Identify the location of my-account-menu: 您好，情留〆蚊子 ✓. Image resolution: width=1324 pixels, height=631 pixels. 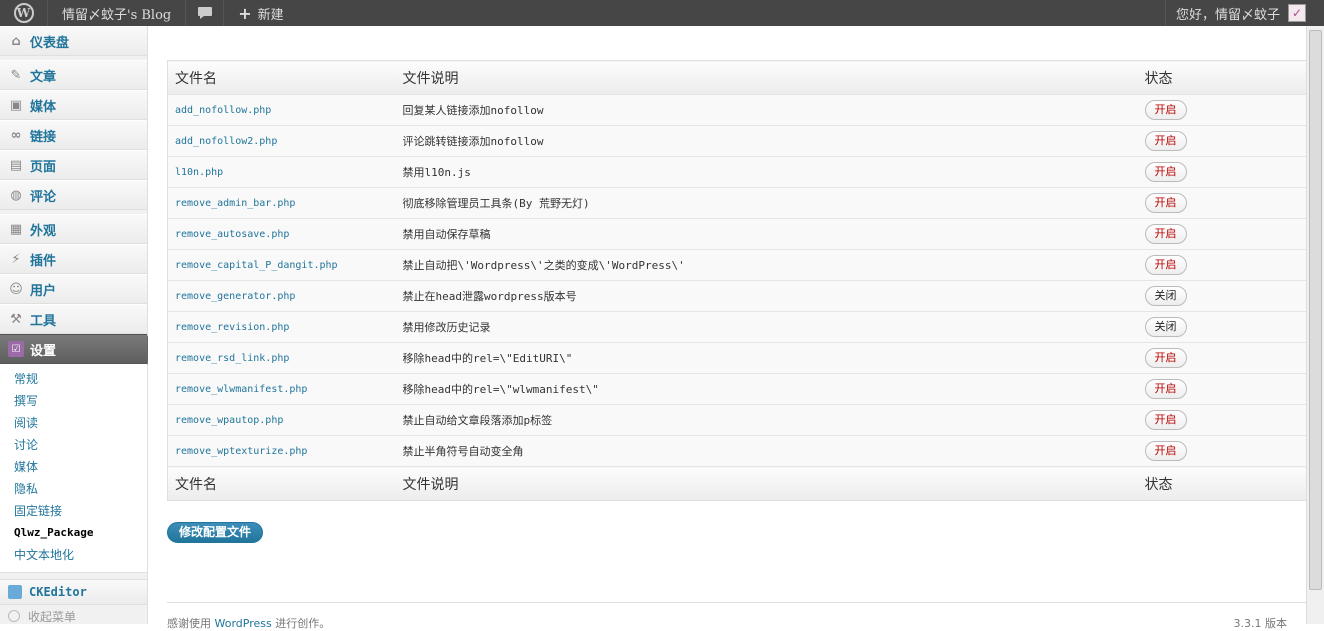
(1244, 13).